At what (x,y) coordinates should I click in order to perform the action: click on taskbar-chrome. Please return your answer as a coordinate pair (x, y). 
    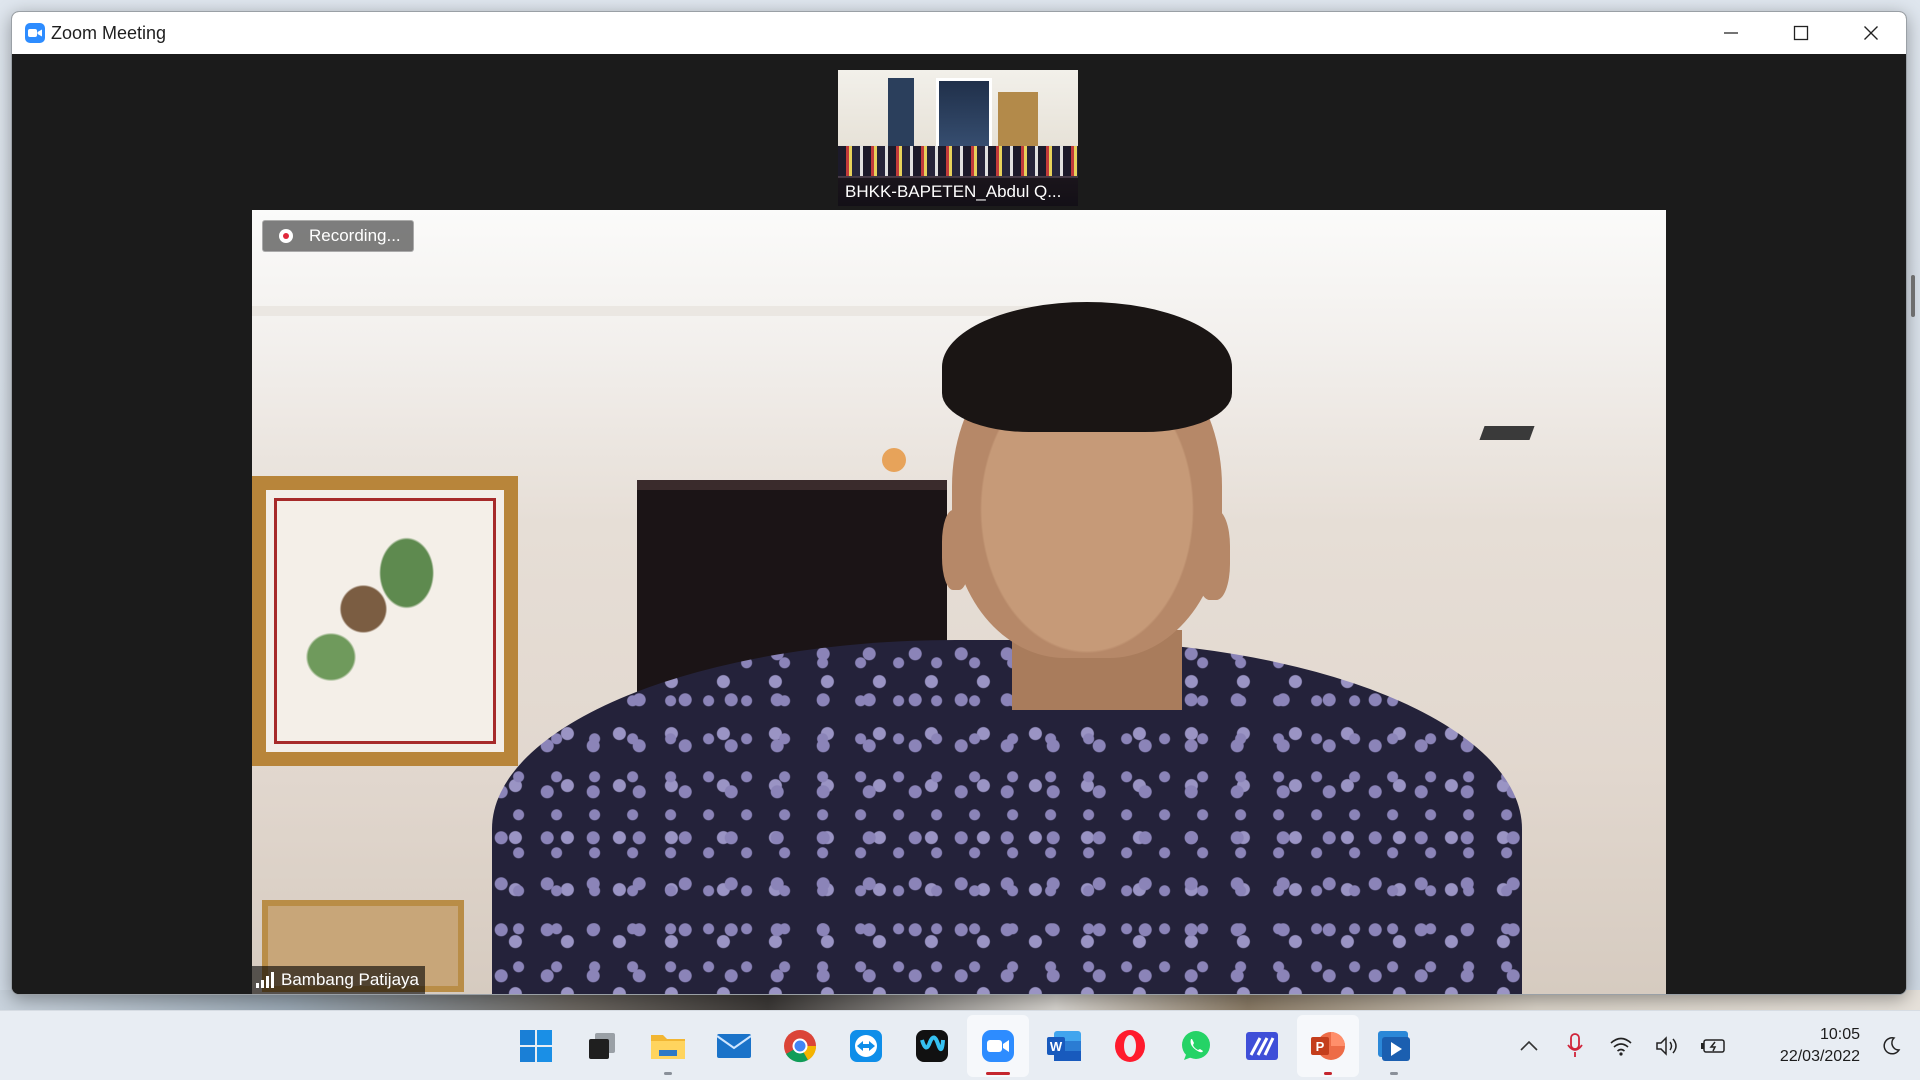
    Looking at the image, I should click on (800, 1046).